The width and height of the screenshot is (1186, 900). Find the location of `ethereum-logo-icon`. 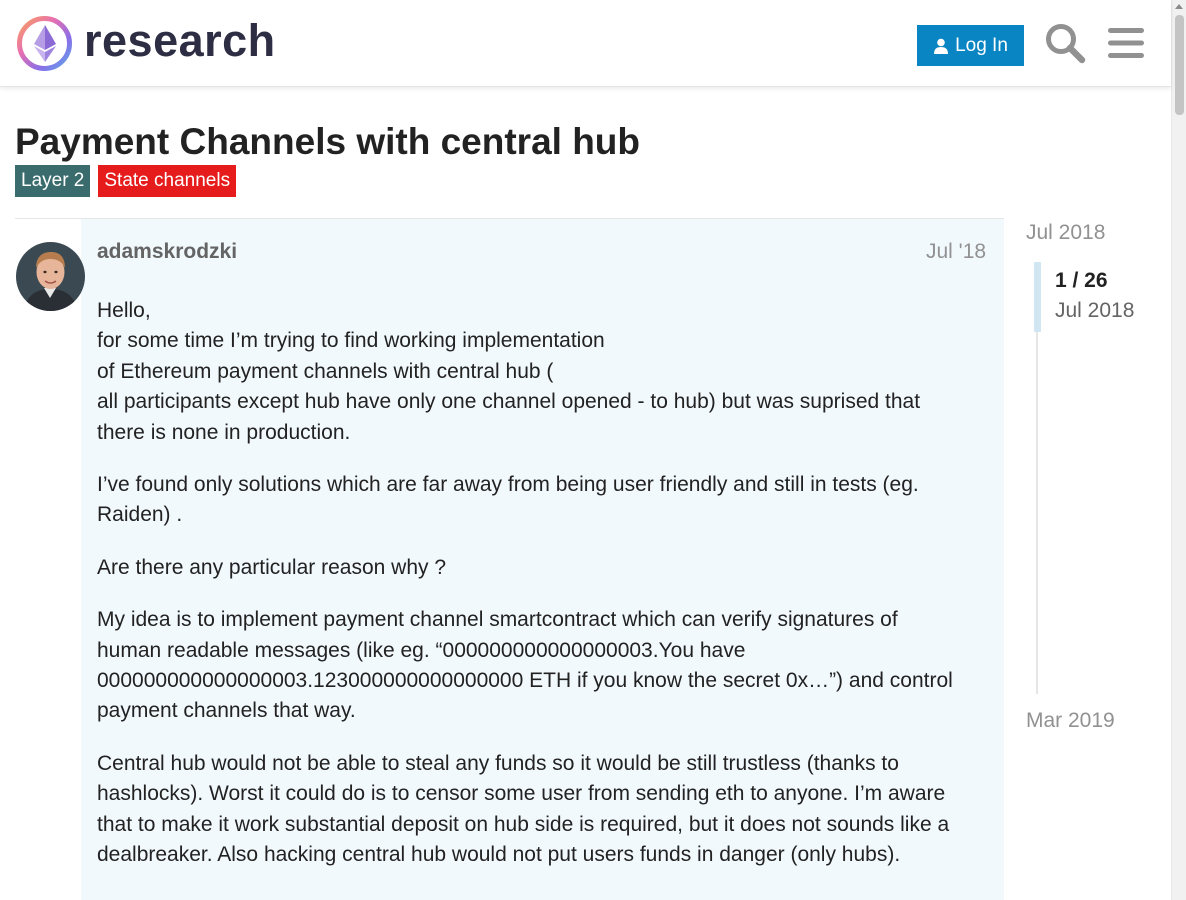

ethereum-logo-icon is located at coordinates (44, 43).